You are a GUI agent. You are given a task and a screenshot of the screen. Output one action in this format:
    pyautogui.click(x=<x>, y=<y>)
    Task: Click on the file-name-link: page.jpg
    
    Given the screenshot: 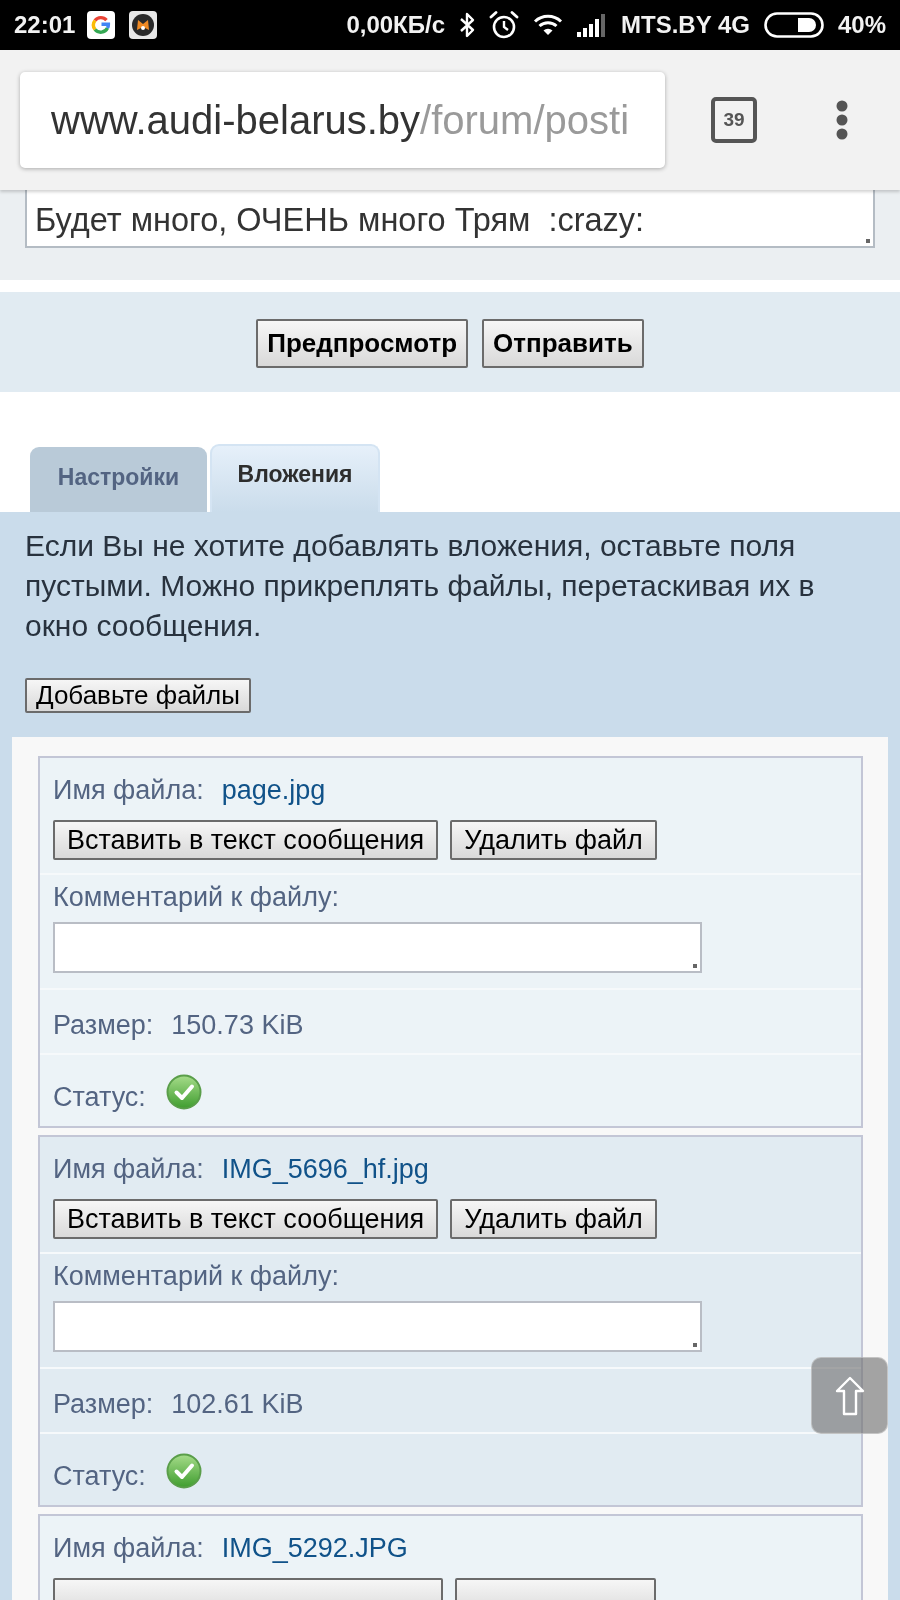 What is the action you would take?
    pyautogui.click(x=273, y=790)
    